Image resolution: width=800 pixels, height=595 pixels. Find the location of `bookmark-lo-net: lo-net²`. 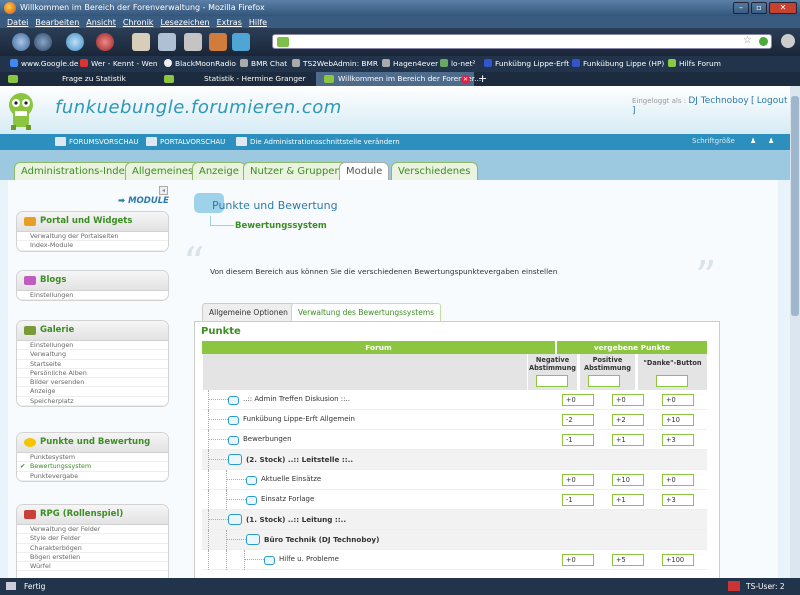

bookmark-lo-net: lo-net² is located at coordinates (457, 63).